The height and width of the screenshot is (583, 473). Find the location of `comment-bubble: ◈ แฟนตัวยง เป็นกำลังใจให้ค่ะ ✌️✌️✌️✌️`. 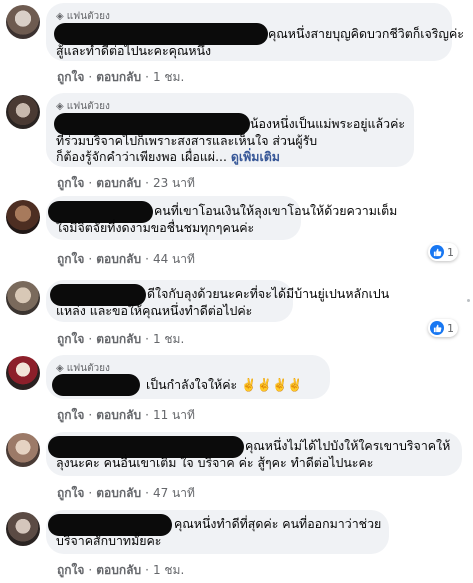

comment-bubble: ◈ แฟนตัวยง เป็นกำลังใจให้ค่ะ ✌️✌️✌️✌️ is located at coordinates (188, 377).